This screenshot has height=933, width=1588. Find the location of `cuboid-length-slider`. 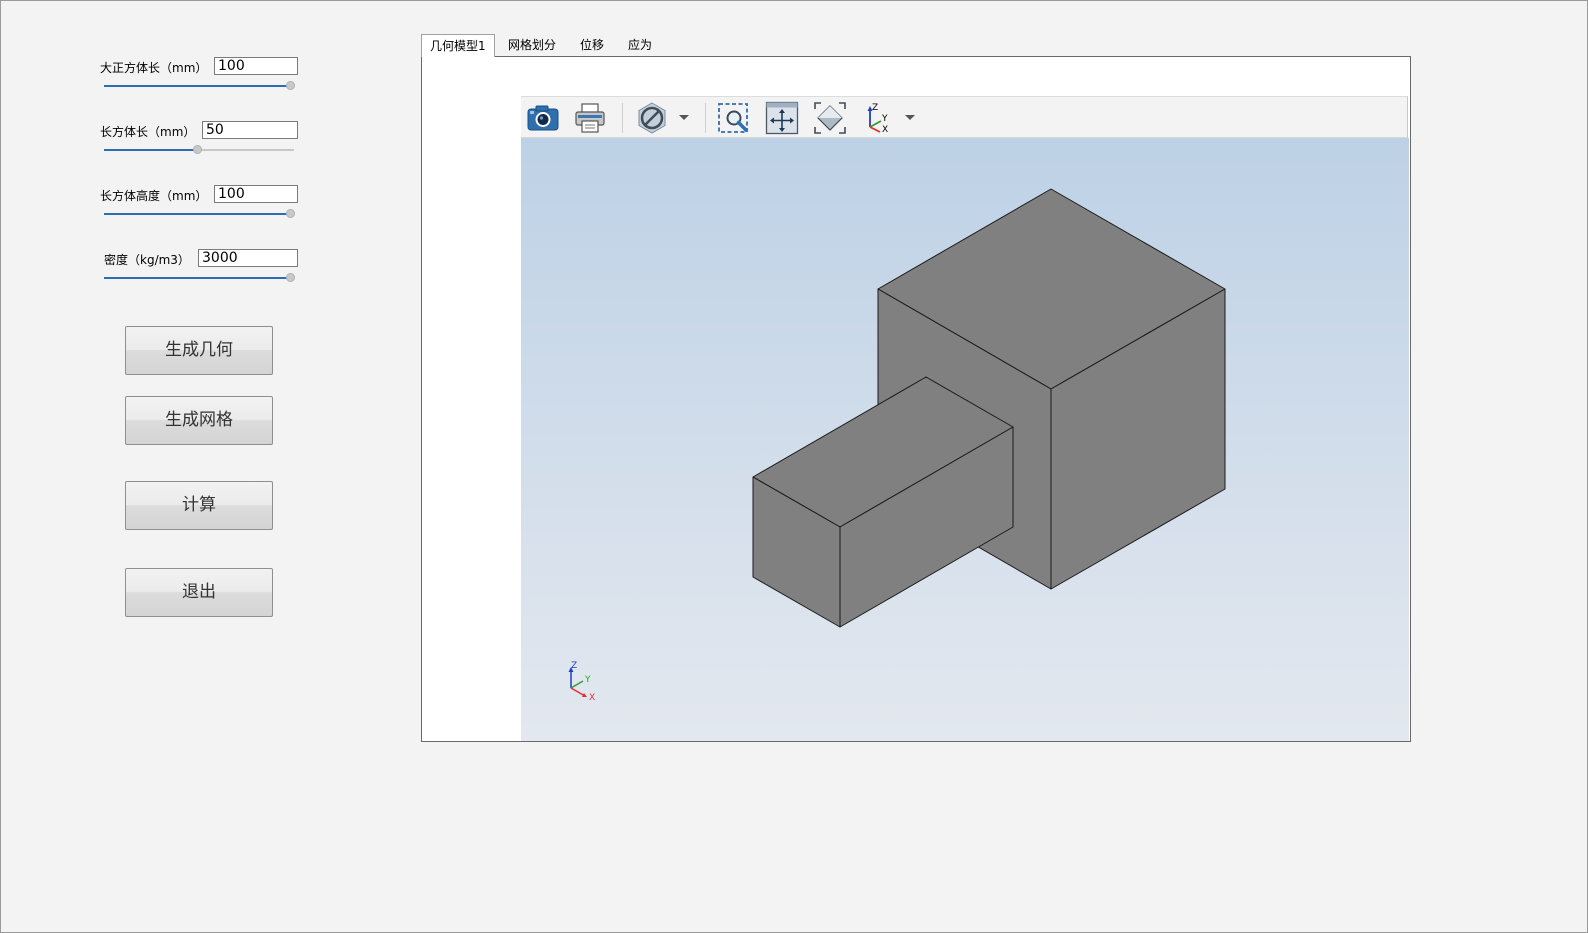

cuboid-length-slider is located at coordinates (199, 150).